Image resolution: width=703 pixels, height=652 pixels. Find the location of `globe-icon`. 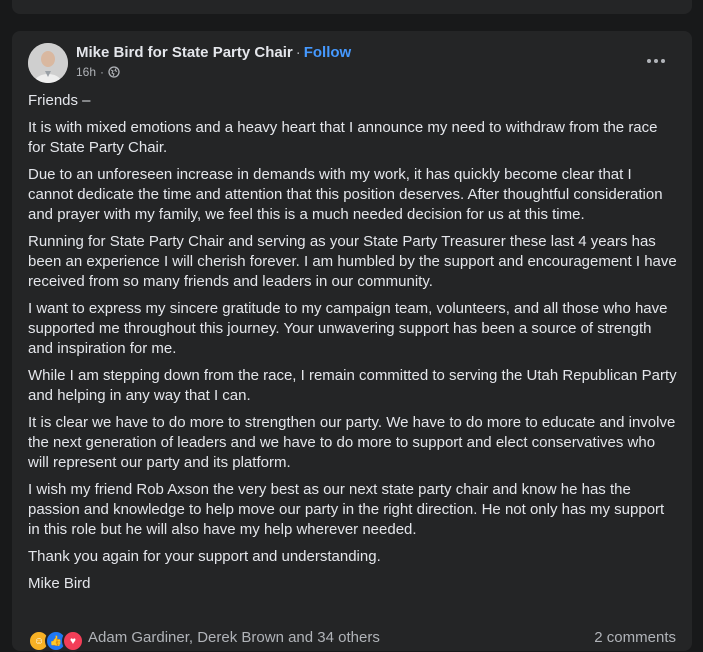

globe-icon is located at coordinates (114, 72).